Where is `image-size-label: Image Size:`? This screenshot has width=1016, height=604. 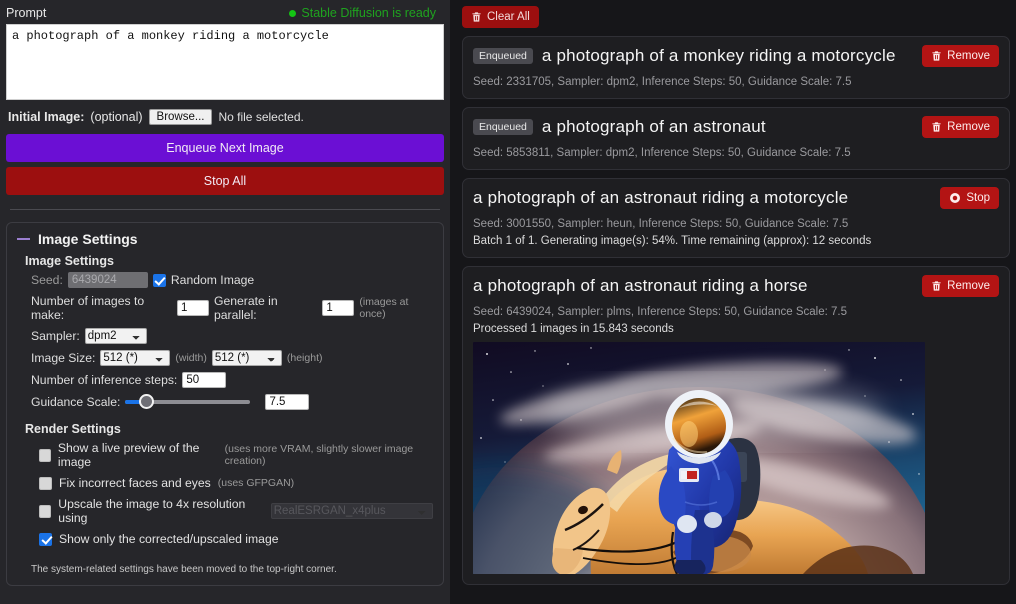 image-size-label: Image Size: is located at coordinates (63, 358).